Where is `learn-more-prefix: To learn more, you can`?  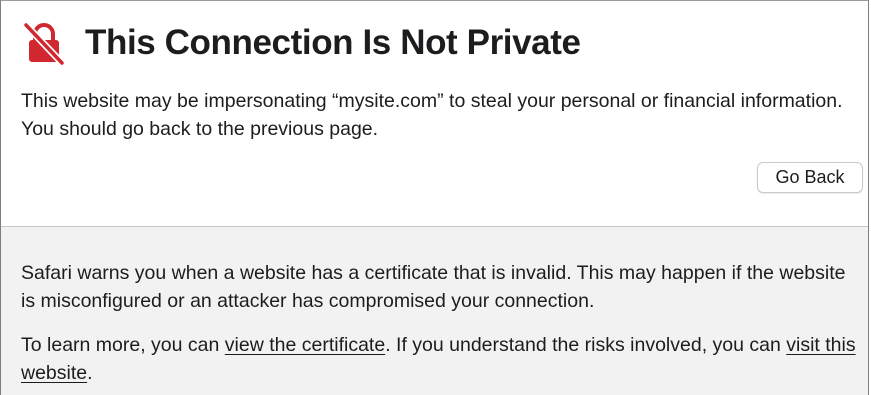 learn-more-prefix: To learn more, you can is located at coordinates (123, 345).